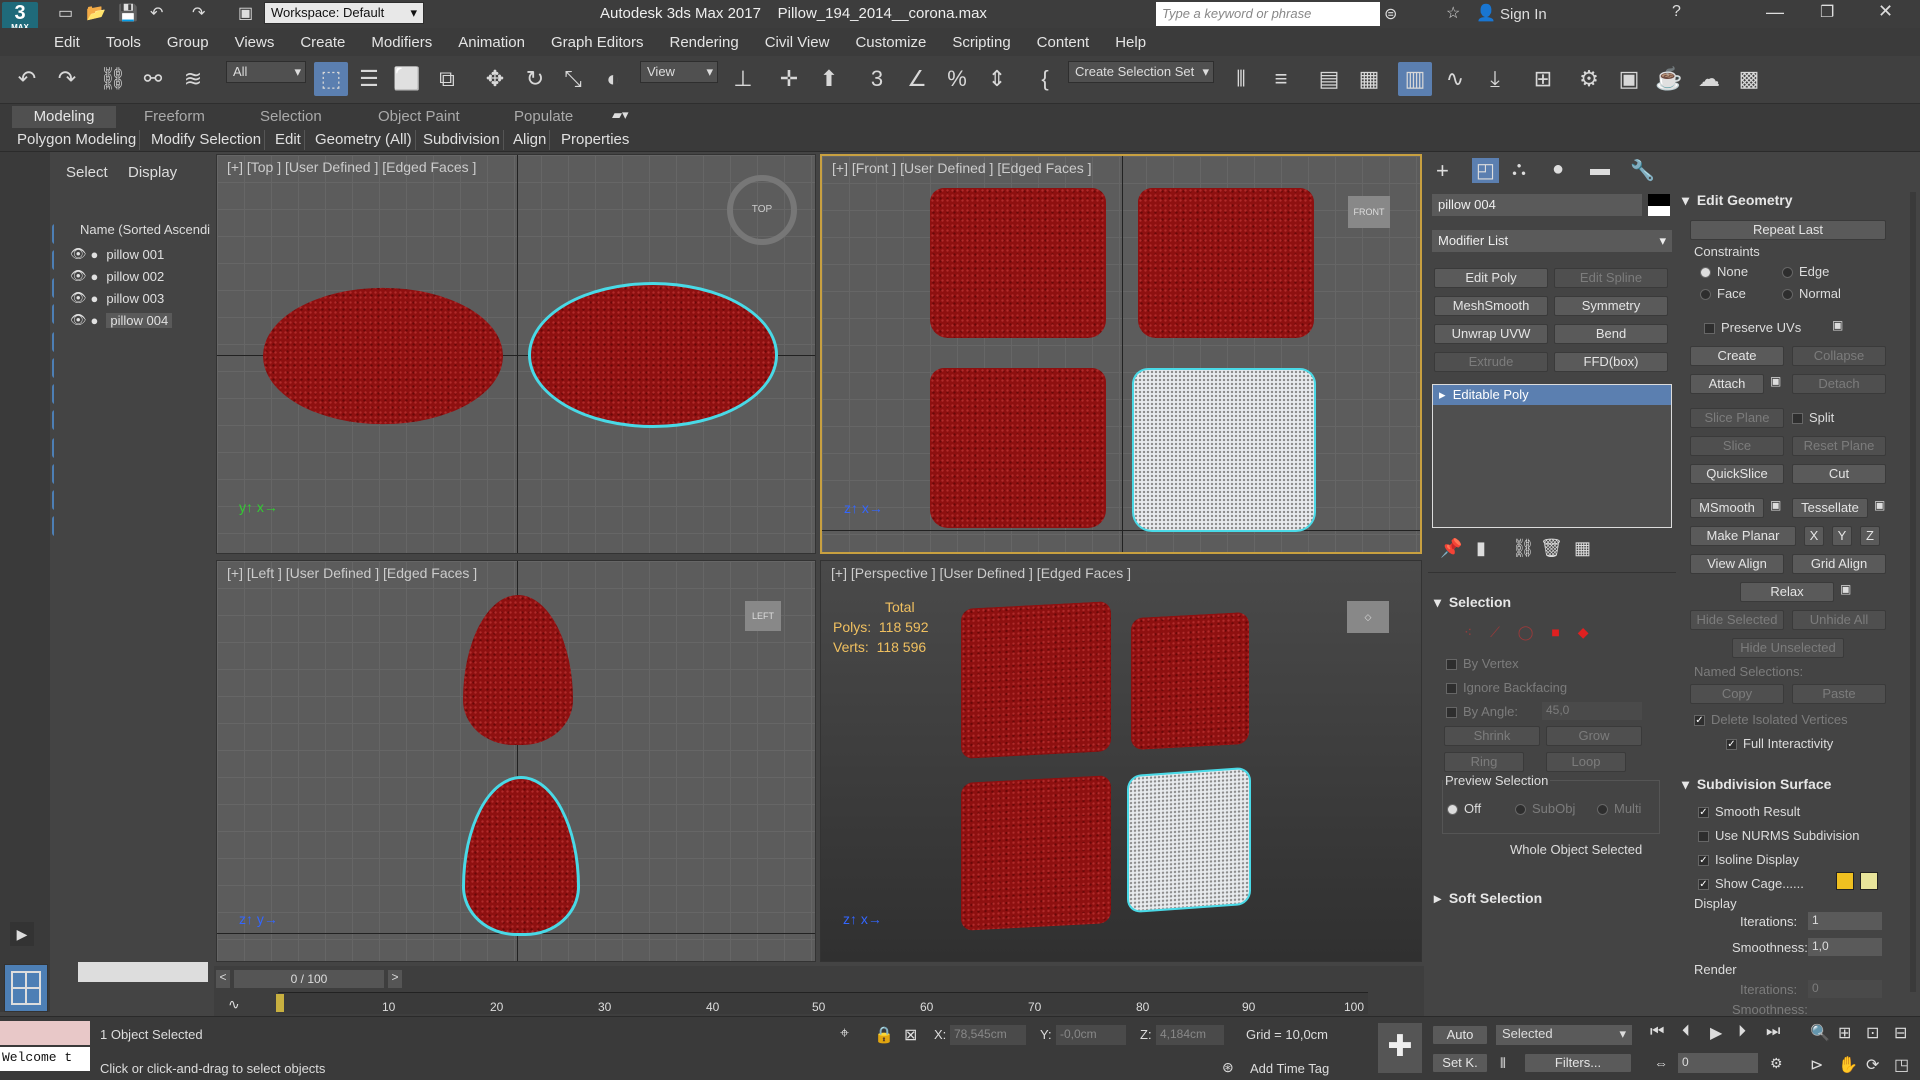 This screenshot has height=1080, width=1920. Describe the element at coordinates (1724, 271) in the screenshot. I see `constraint-none-radio: None` at that location.